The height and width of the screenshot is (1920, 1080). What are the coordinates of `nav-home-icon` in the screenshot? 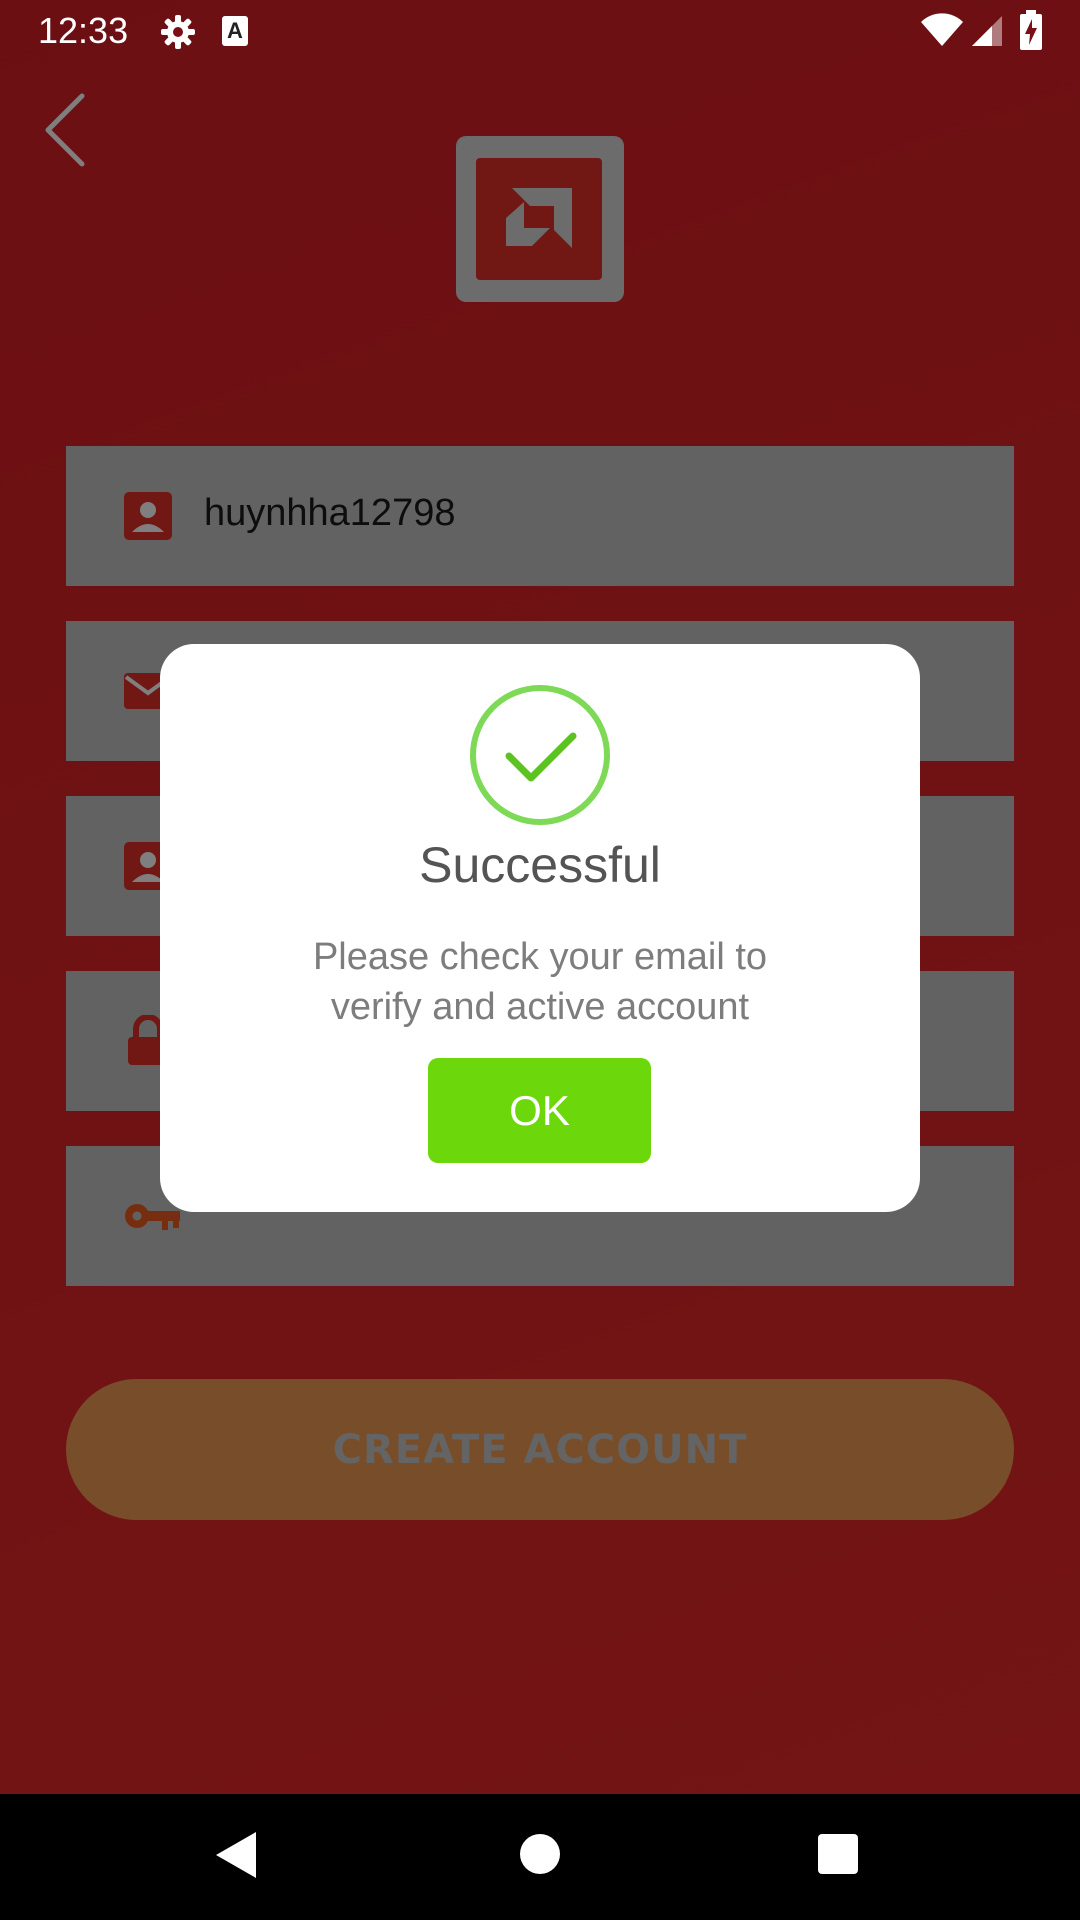 It's located at (540, 1854).